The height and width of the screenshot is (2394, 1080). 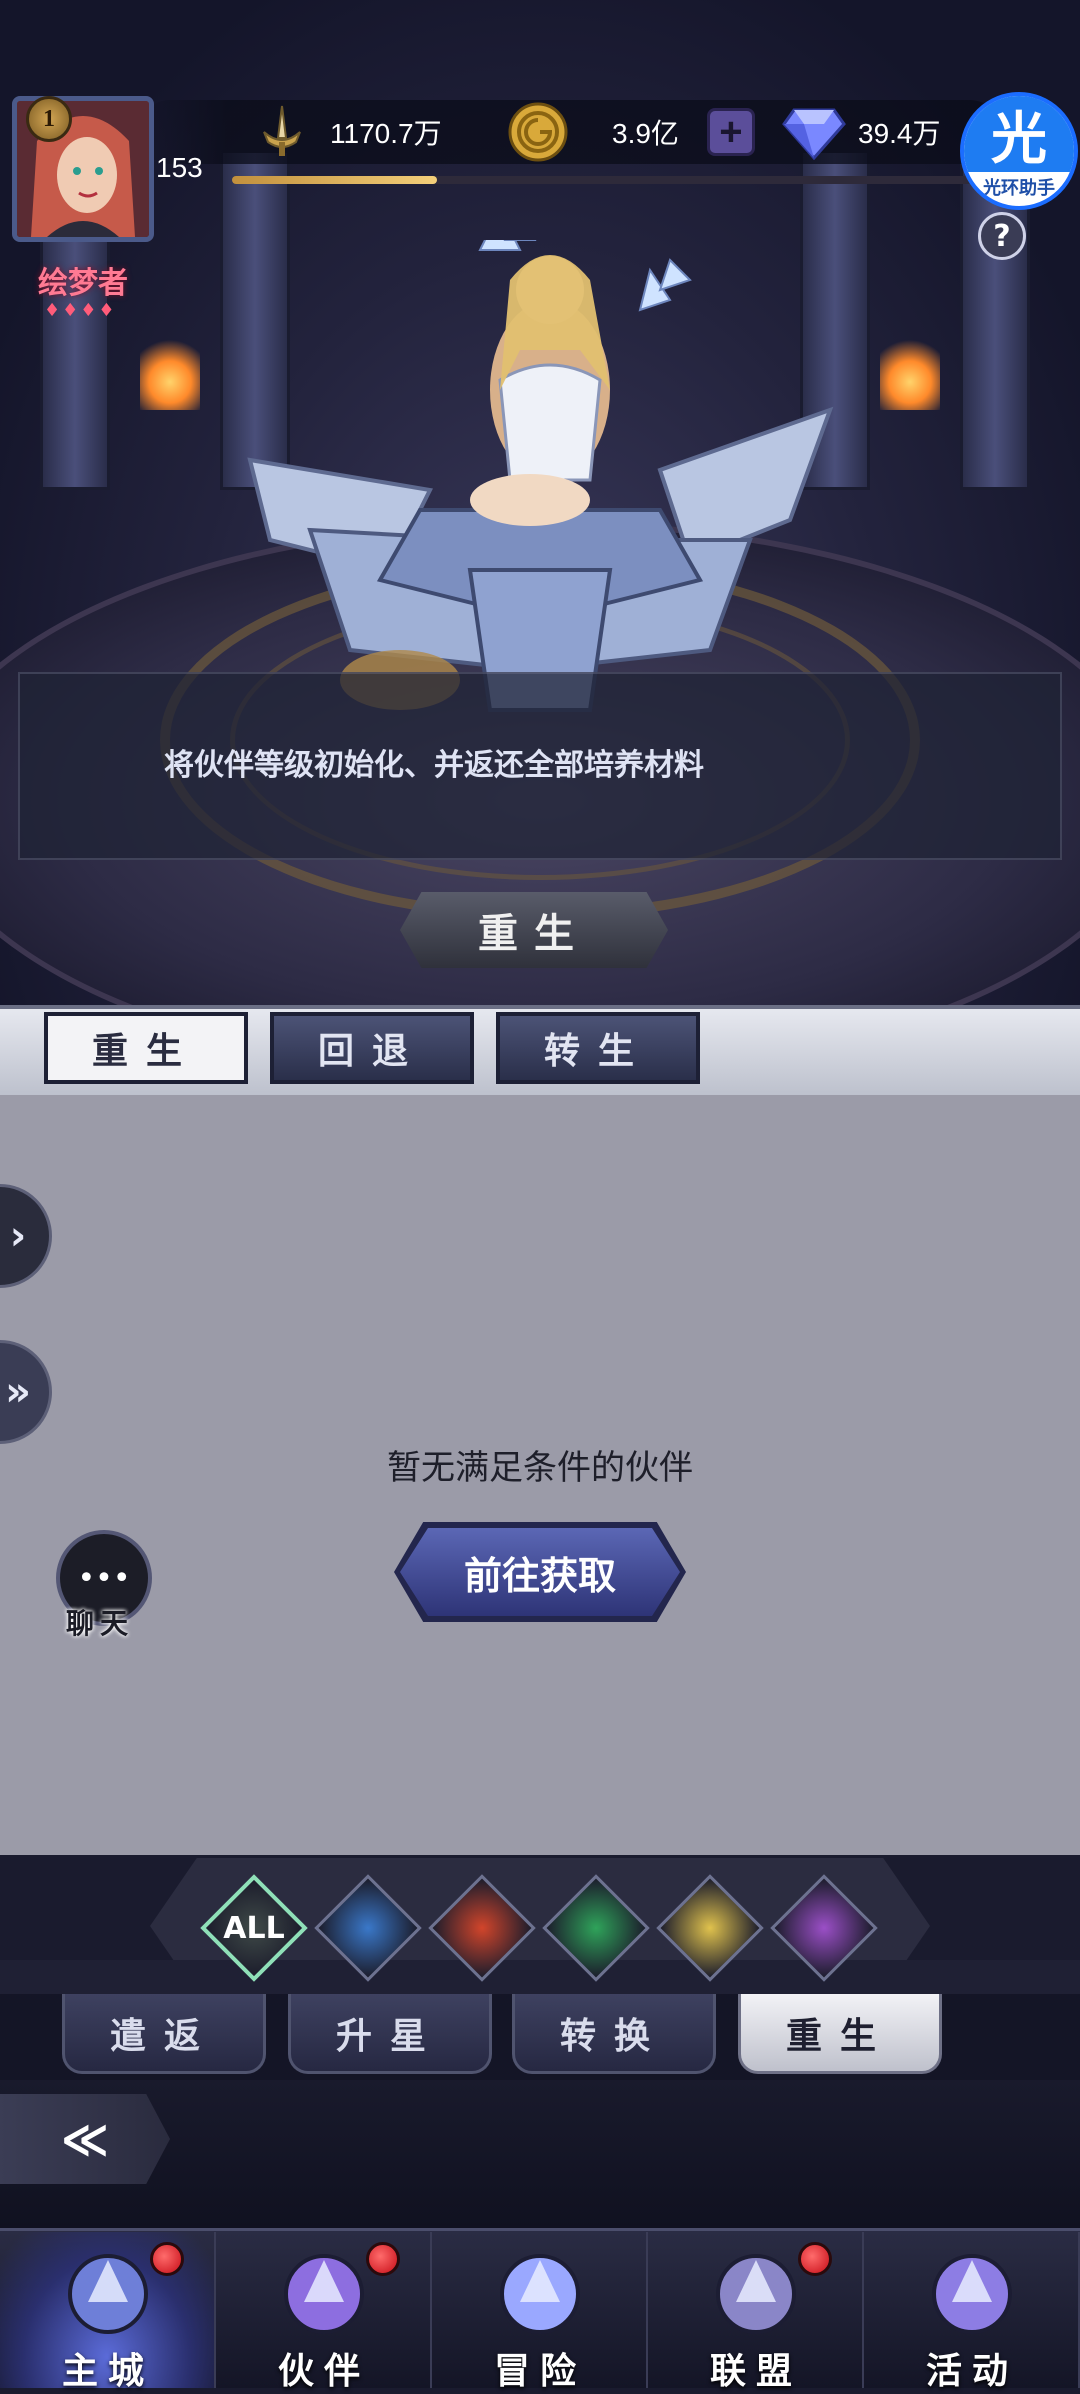 I want to click on power-value: 1170.7万, so click(x=386, y=133).